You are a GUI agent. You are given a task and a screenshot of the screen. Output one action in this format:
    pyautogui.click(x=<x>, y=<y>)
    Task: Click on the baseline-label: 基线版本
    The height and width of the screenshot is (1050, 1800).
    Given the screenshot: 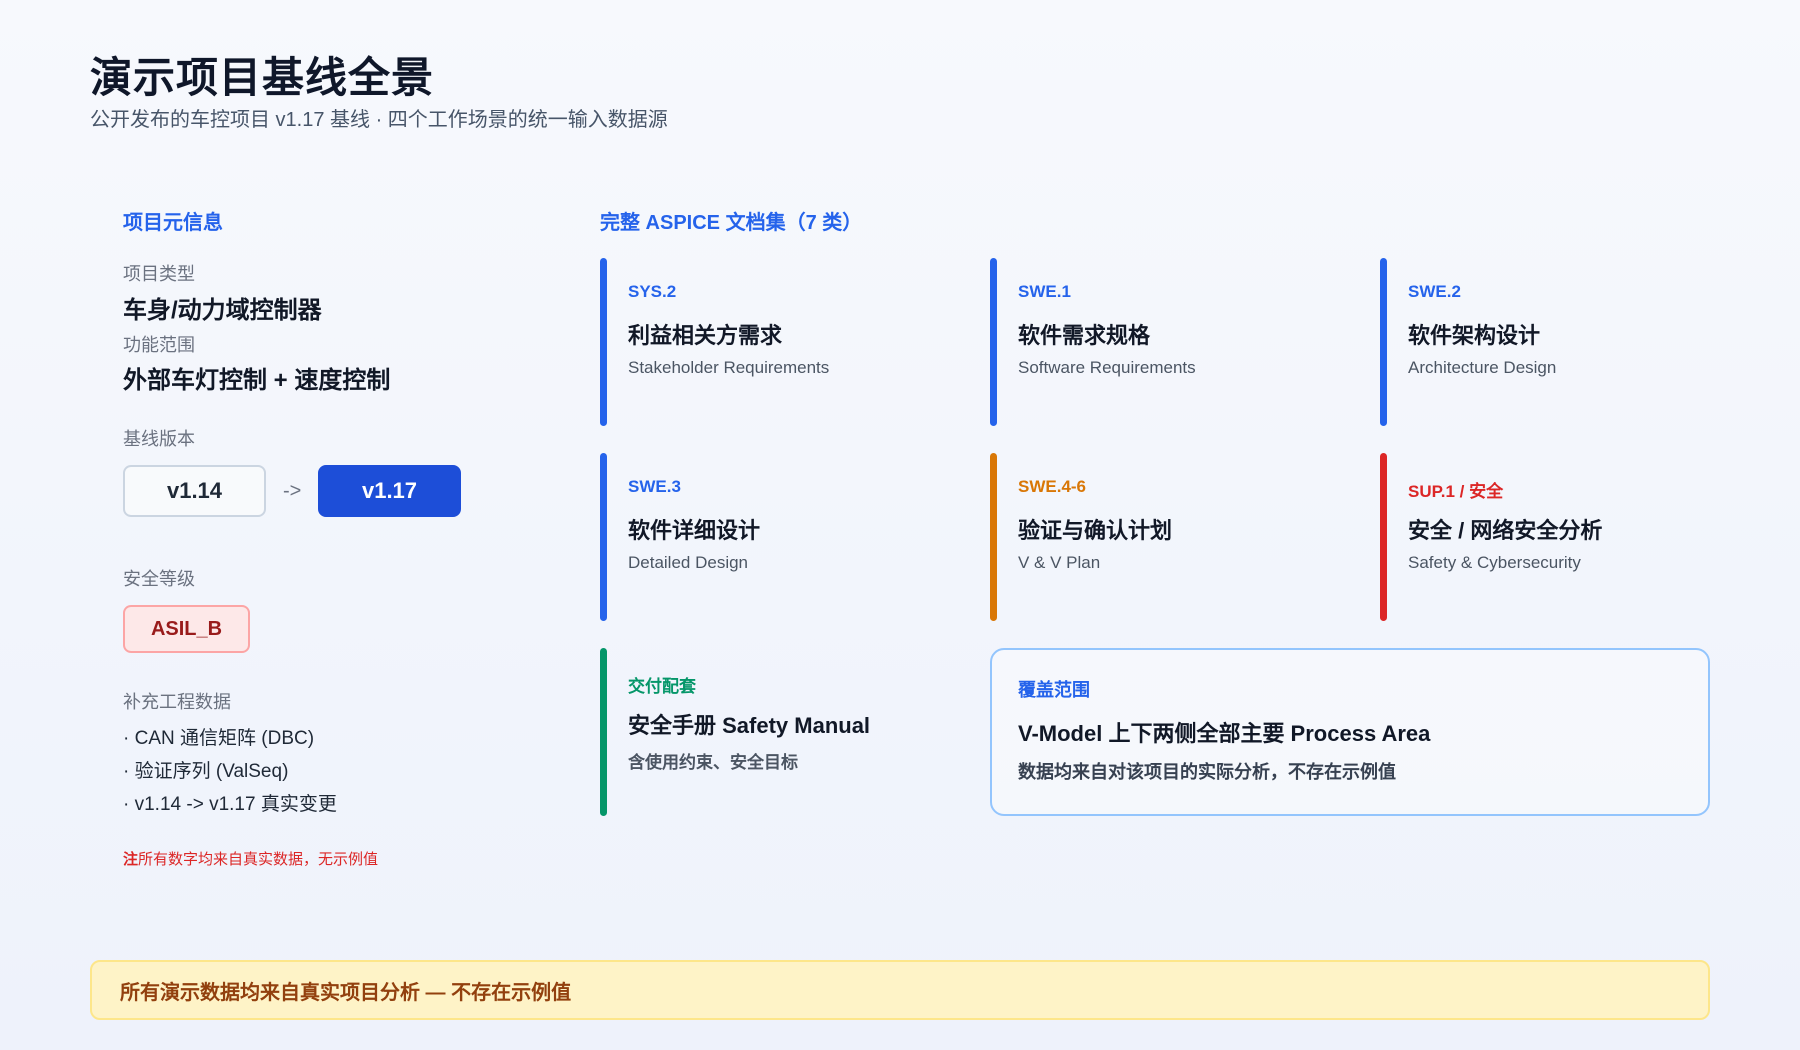 What is the action you would take?
    pyautogui.click(x=159, y=439)
    